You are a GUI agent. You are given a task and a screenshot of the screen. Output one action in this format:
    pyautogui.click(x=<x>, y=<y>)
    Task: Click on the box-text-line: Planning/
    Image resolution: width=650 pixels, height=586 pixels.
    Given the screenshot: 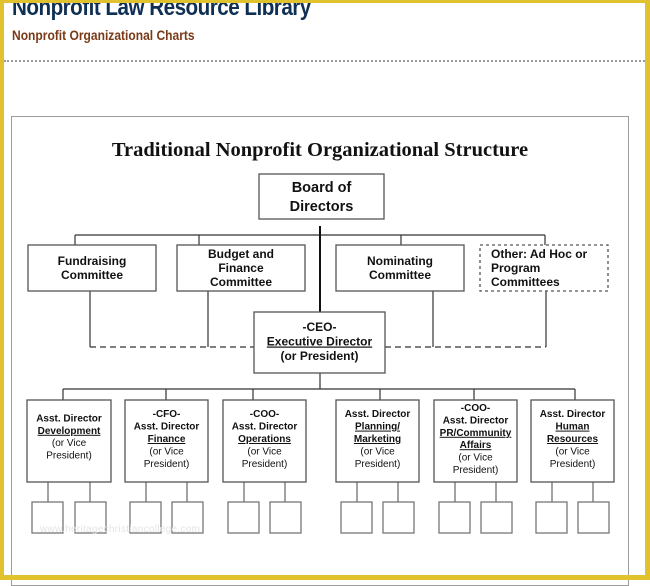 What is the action you would take?
    pyautogui.click(x=377, y=427)
    